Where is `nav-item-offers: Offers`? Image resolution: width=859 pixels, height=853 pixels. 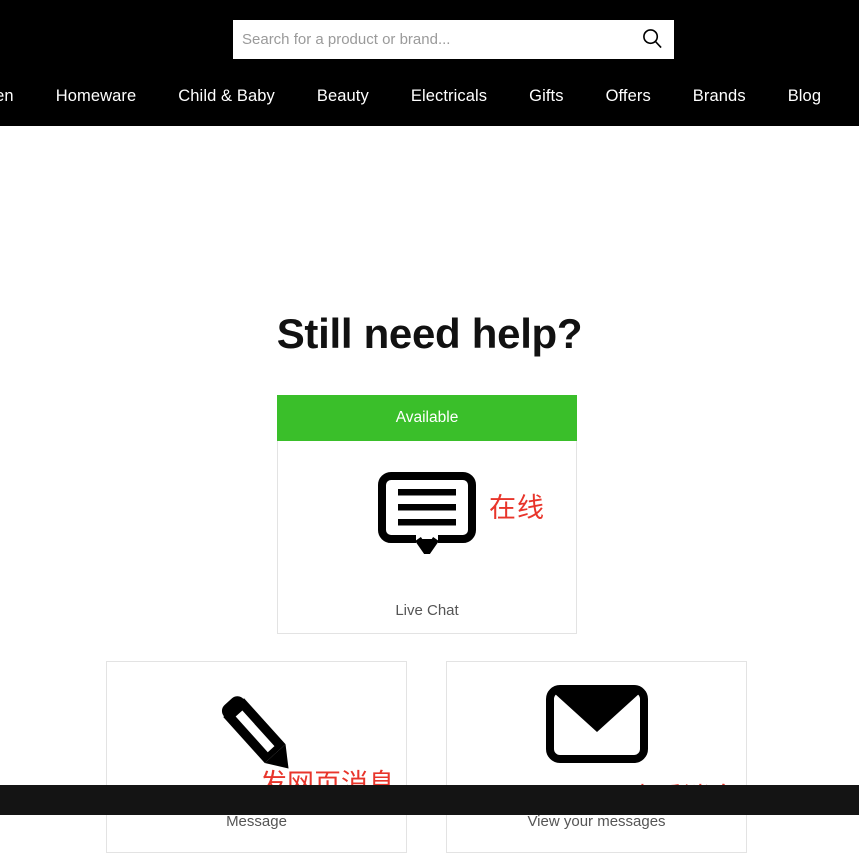
nav-item-offers: Offers is located at coordinates (628, 96).